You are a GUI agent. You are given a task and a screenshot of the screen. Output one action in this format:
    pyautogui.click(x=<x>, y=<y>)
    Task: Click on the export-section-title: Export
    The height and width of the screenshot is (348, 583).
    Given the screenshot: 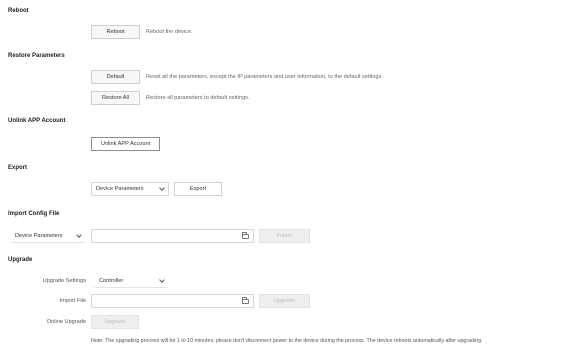 What is the action you would take?
    pyautogui.click(x=18, y=168)
    